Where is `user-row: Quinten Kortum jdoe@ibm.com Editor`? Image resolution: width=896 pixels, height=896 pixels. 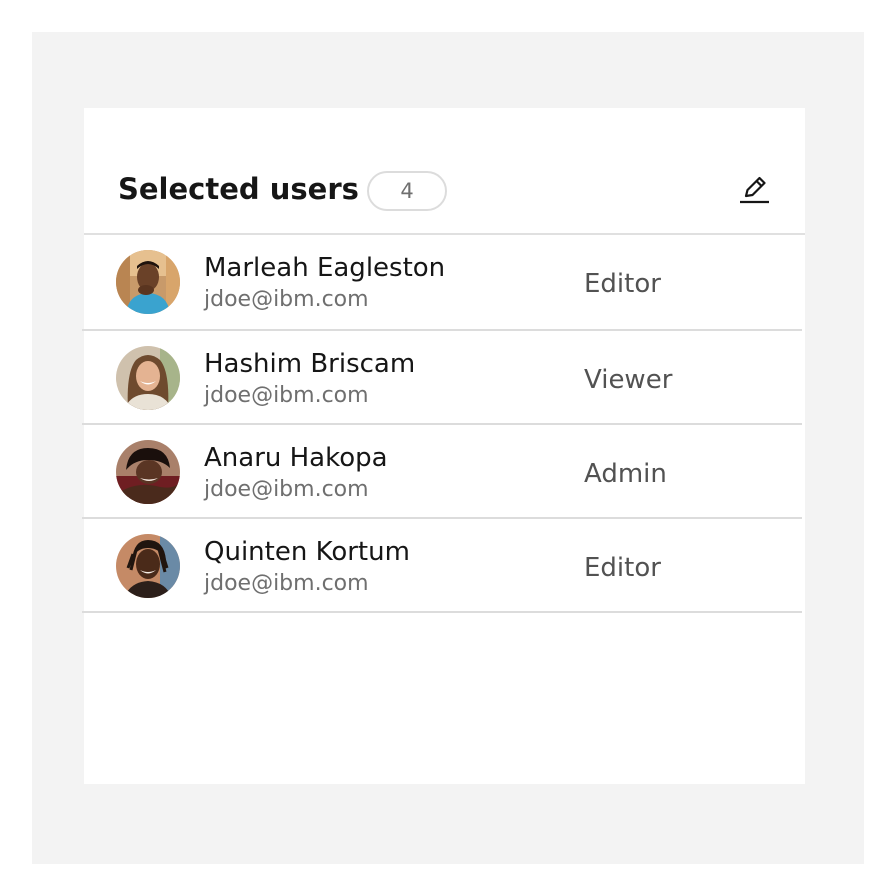
user-row: Quinten Kortum jdoe@ibm.com Editor is located at coordinates (442, 566).